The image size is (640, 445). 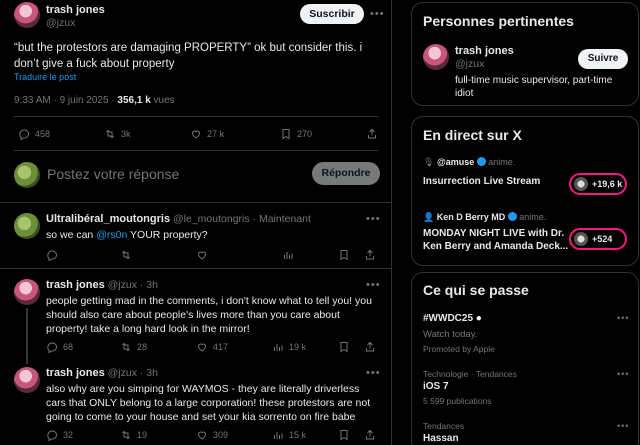 What do you see at coordinates (531, 217) in the screenshot?
I see `live-status: anime.` at bounding box center [531, 217].